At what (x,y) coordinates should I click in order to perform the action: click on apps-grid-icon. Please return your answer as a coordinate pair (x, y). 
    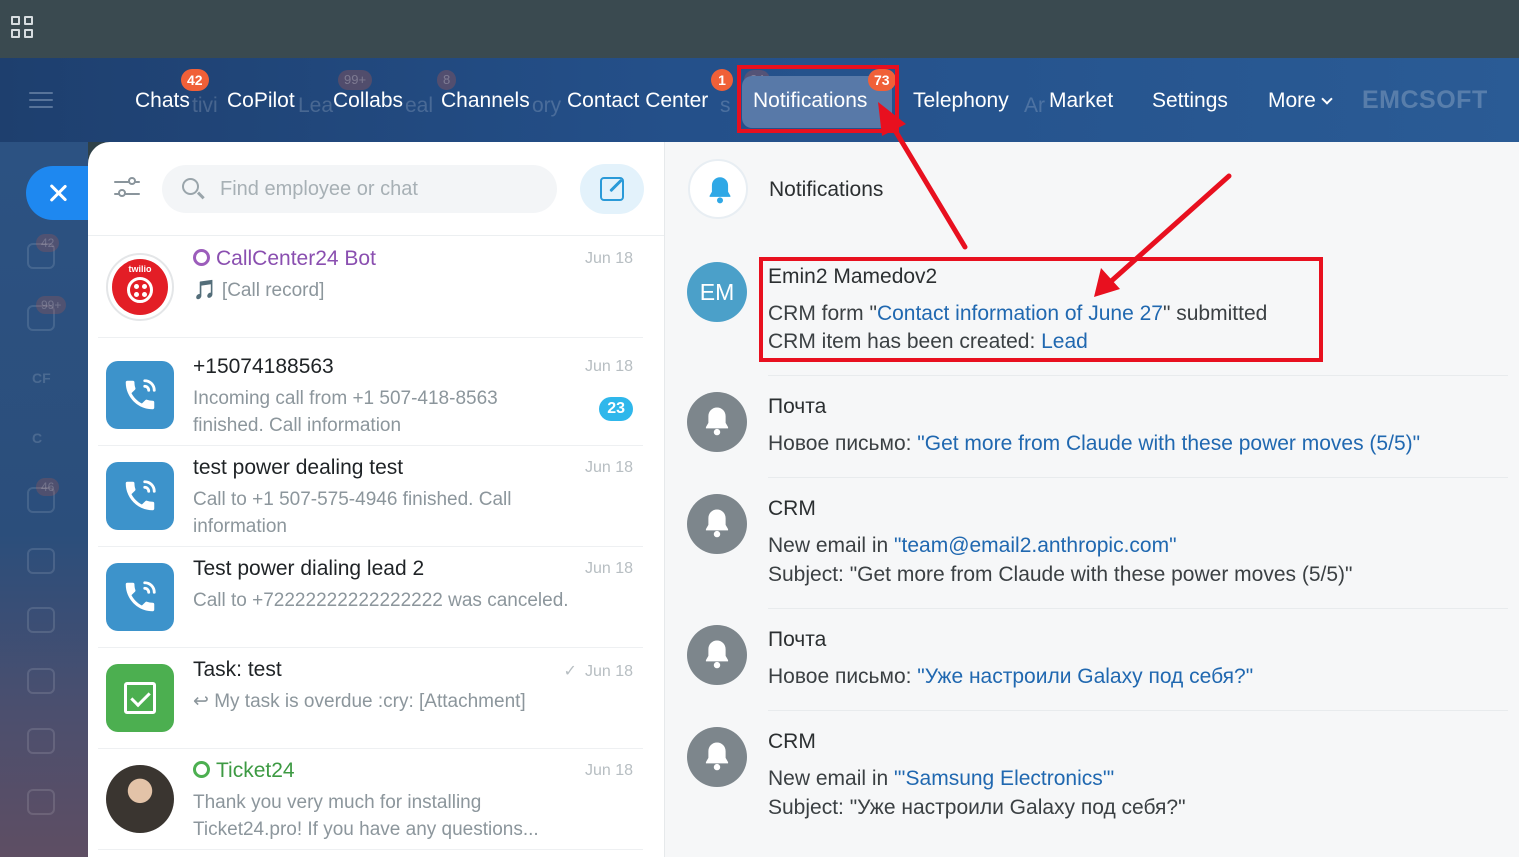
    Looking at the image, I should click on (22, 27).